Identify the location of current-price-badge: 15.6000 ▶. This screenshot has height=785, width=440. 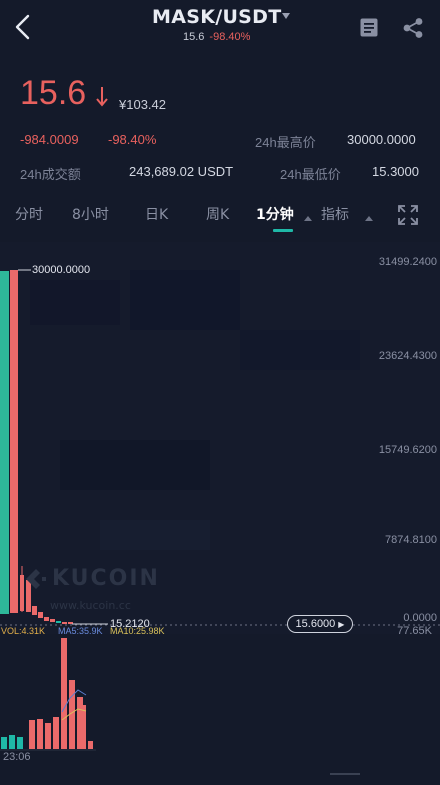
(320, 624).